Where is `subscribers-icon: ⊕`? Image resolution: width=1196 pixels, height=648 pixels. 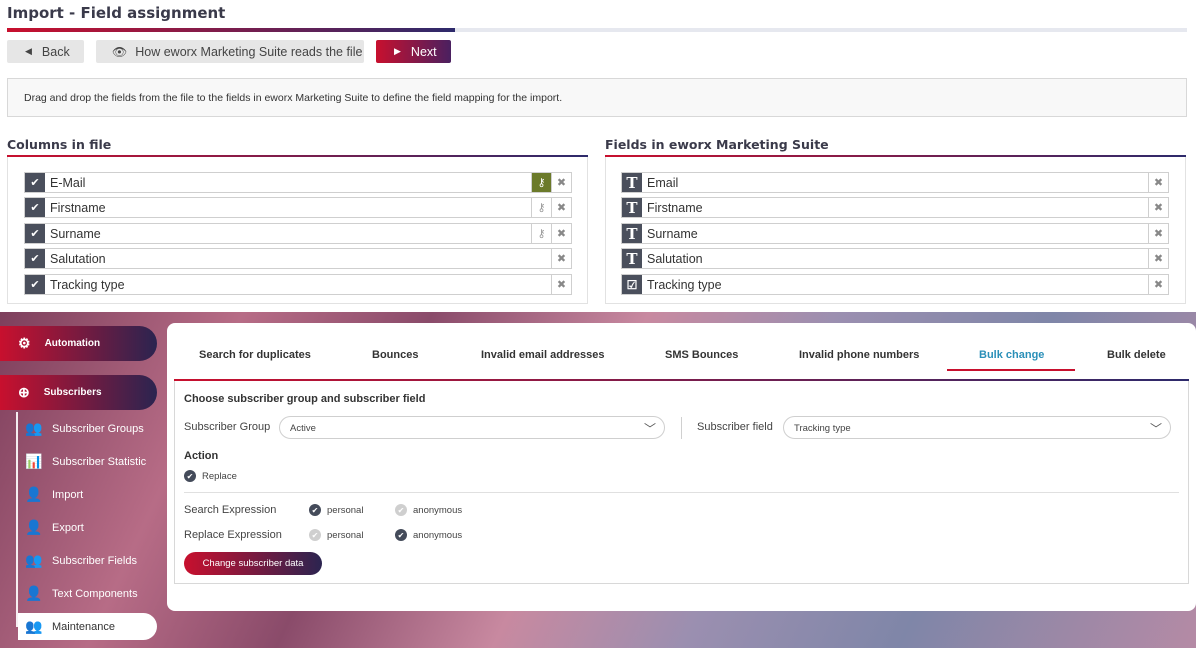
subscribers-icon: ⊕ is located at coordinates (24, 392).